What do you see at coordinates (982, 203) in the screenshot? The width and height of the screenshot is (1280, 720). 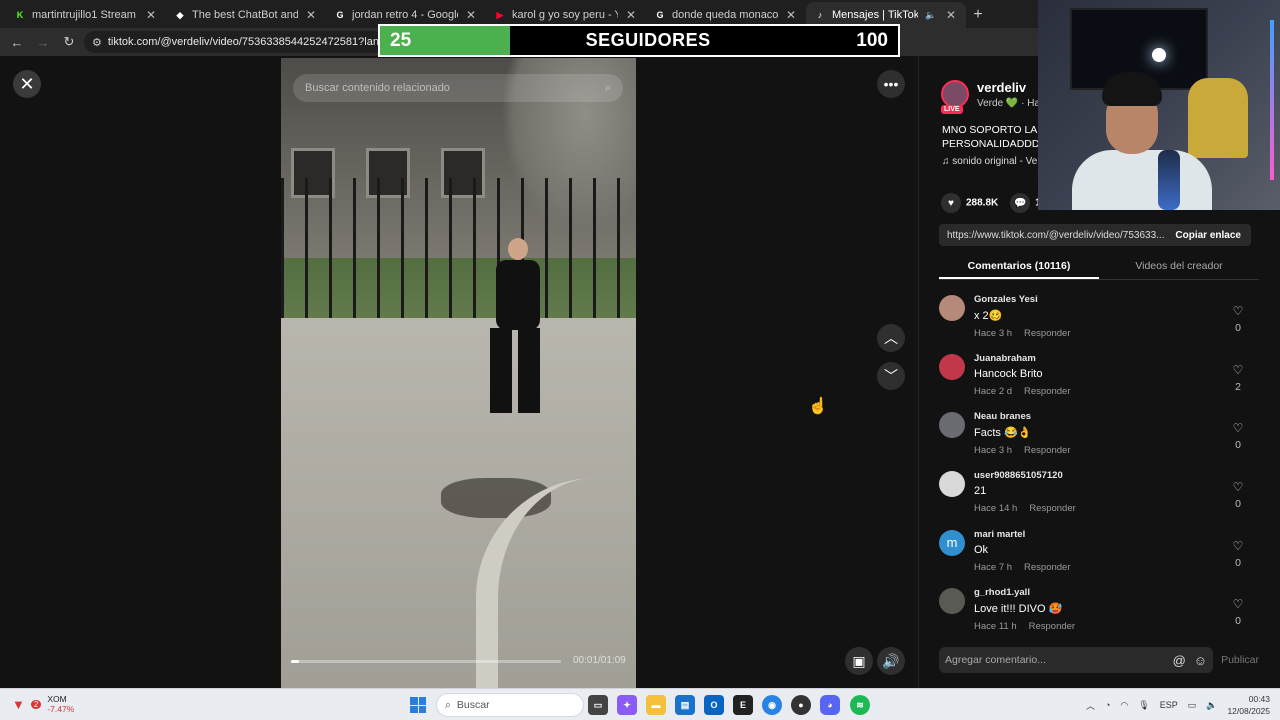 I see `like-count: 288.8K` at bounding box center [982, 203].